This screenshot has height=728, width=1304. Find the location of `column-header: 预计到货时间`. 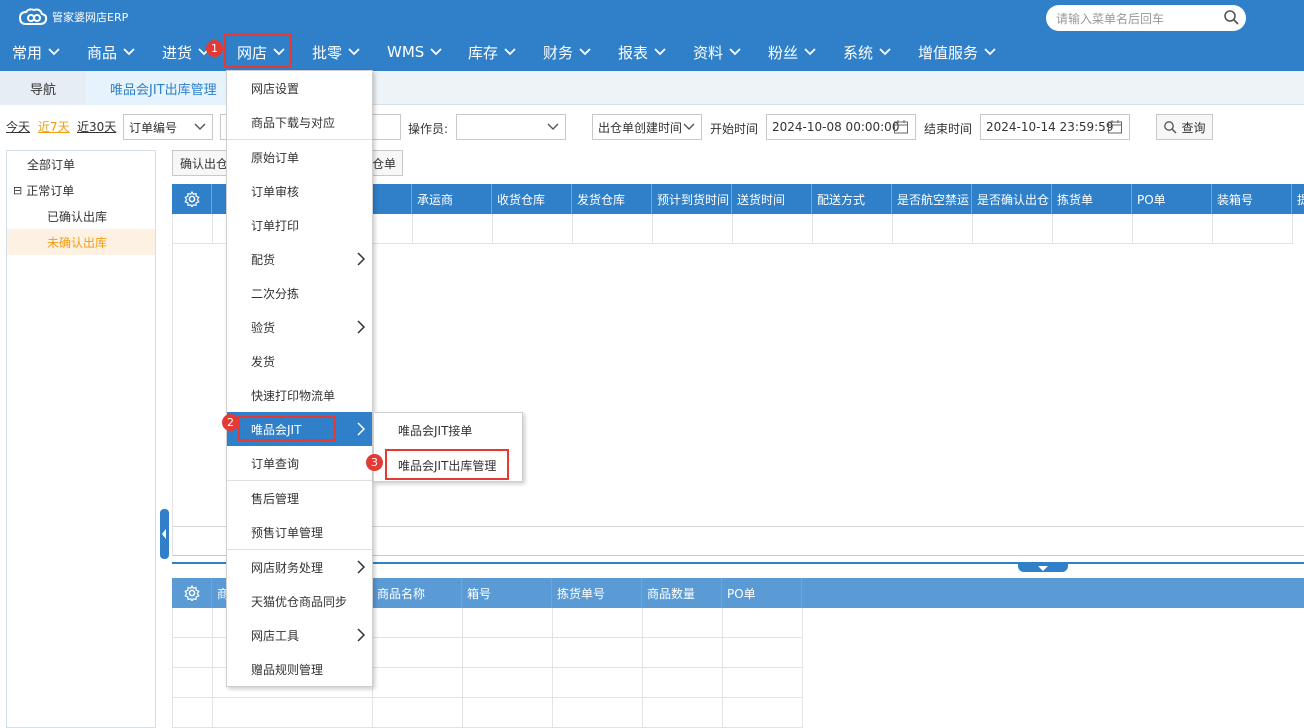

column-header: 预计到货时间 is located at coordinates (692, 199).